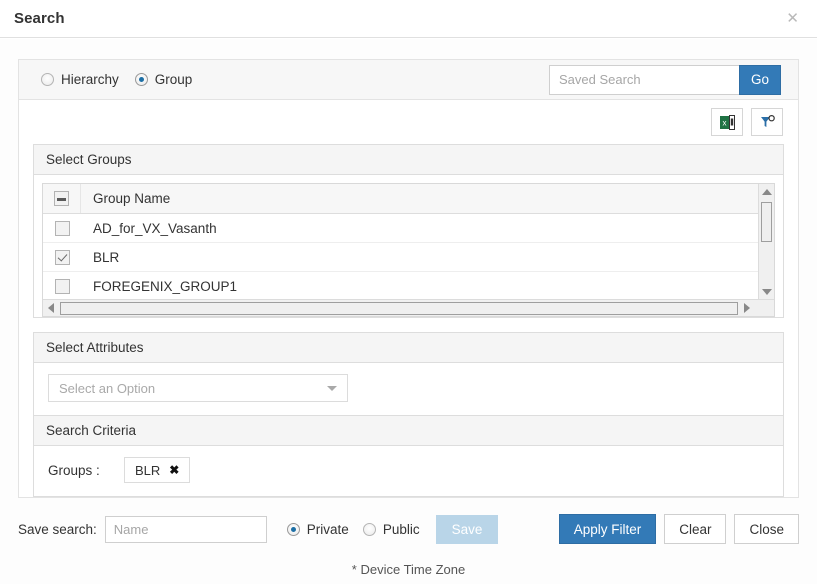  What do you see at coordinates (644, 79) in the screenshot?
I see `saved-search-input` at bounding box center [644, 79].